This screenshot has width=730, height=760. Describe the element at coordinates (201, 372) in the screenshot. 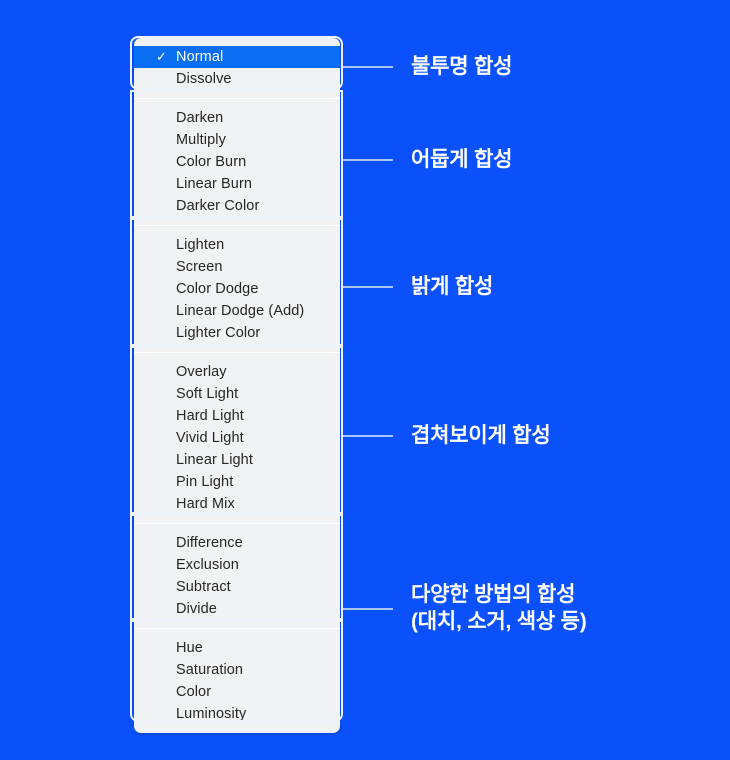

I see `menu-item-label: Overlay` at that location.